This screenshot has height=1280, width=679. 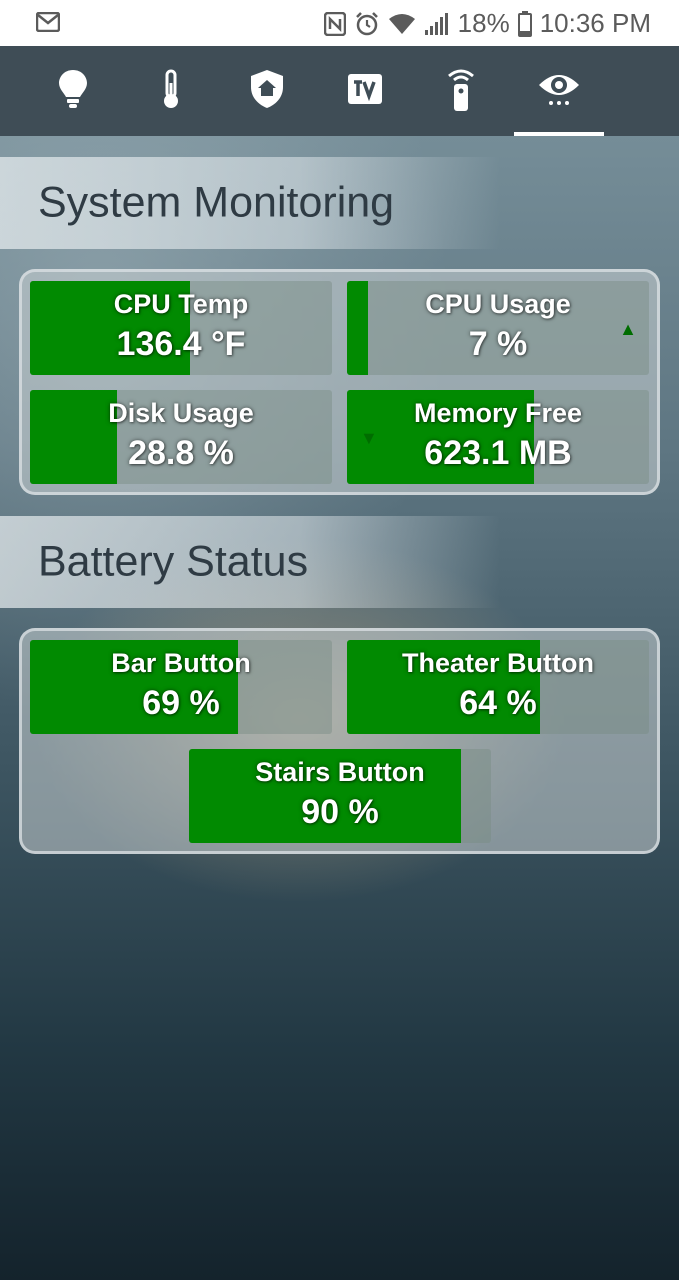 What do you see at coordinates (369, 438) in the screenshot?
I see `trend-down-icon: ▼` at bounding box center [369, 438].